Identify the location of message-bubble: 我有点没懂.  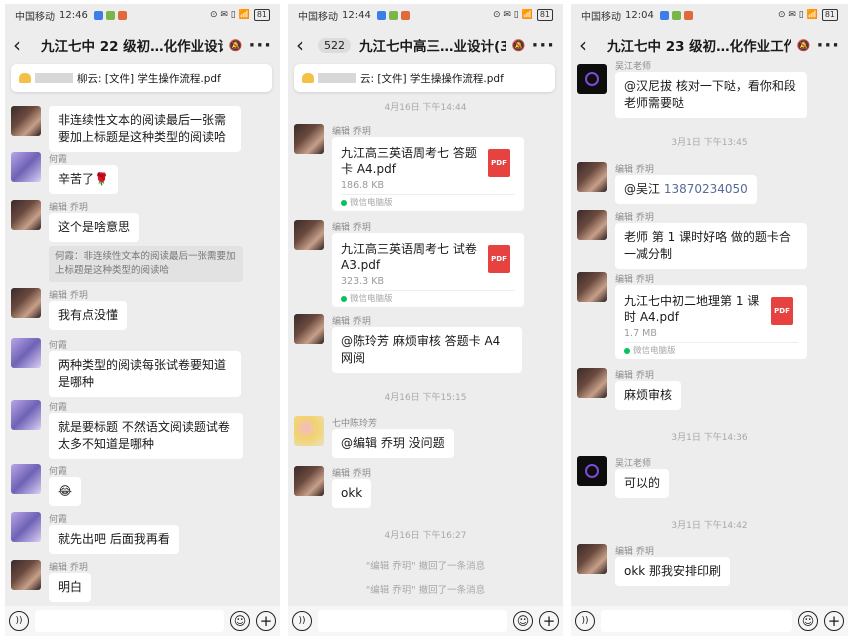
(88, 315).